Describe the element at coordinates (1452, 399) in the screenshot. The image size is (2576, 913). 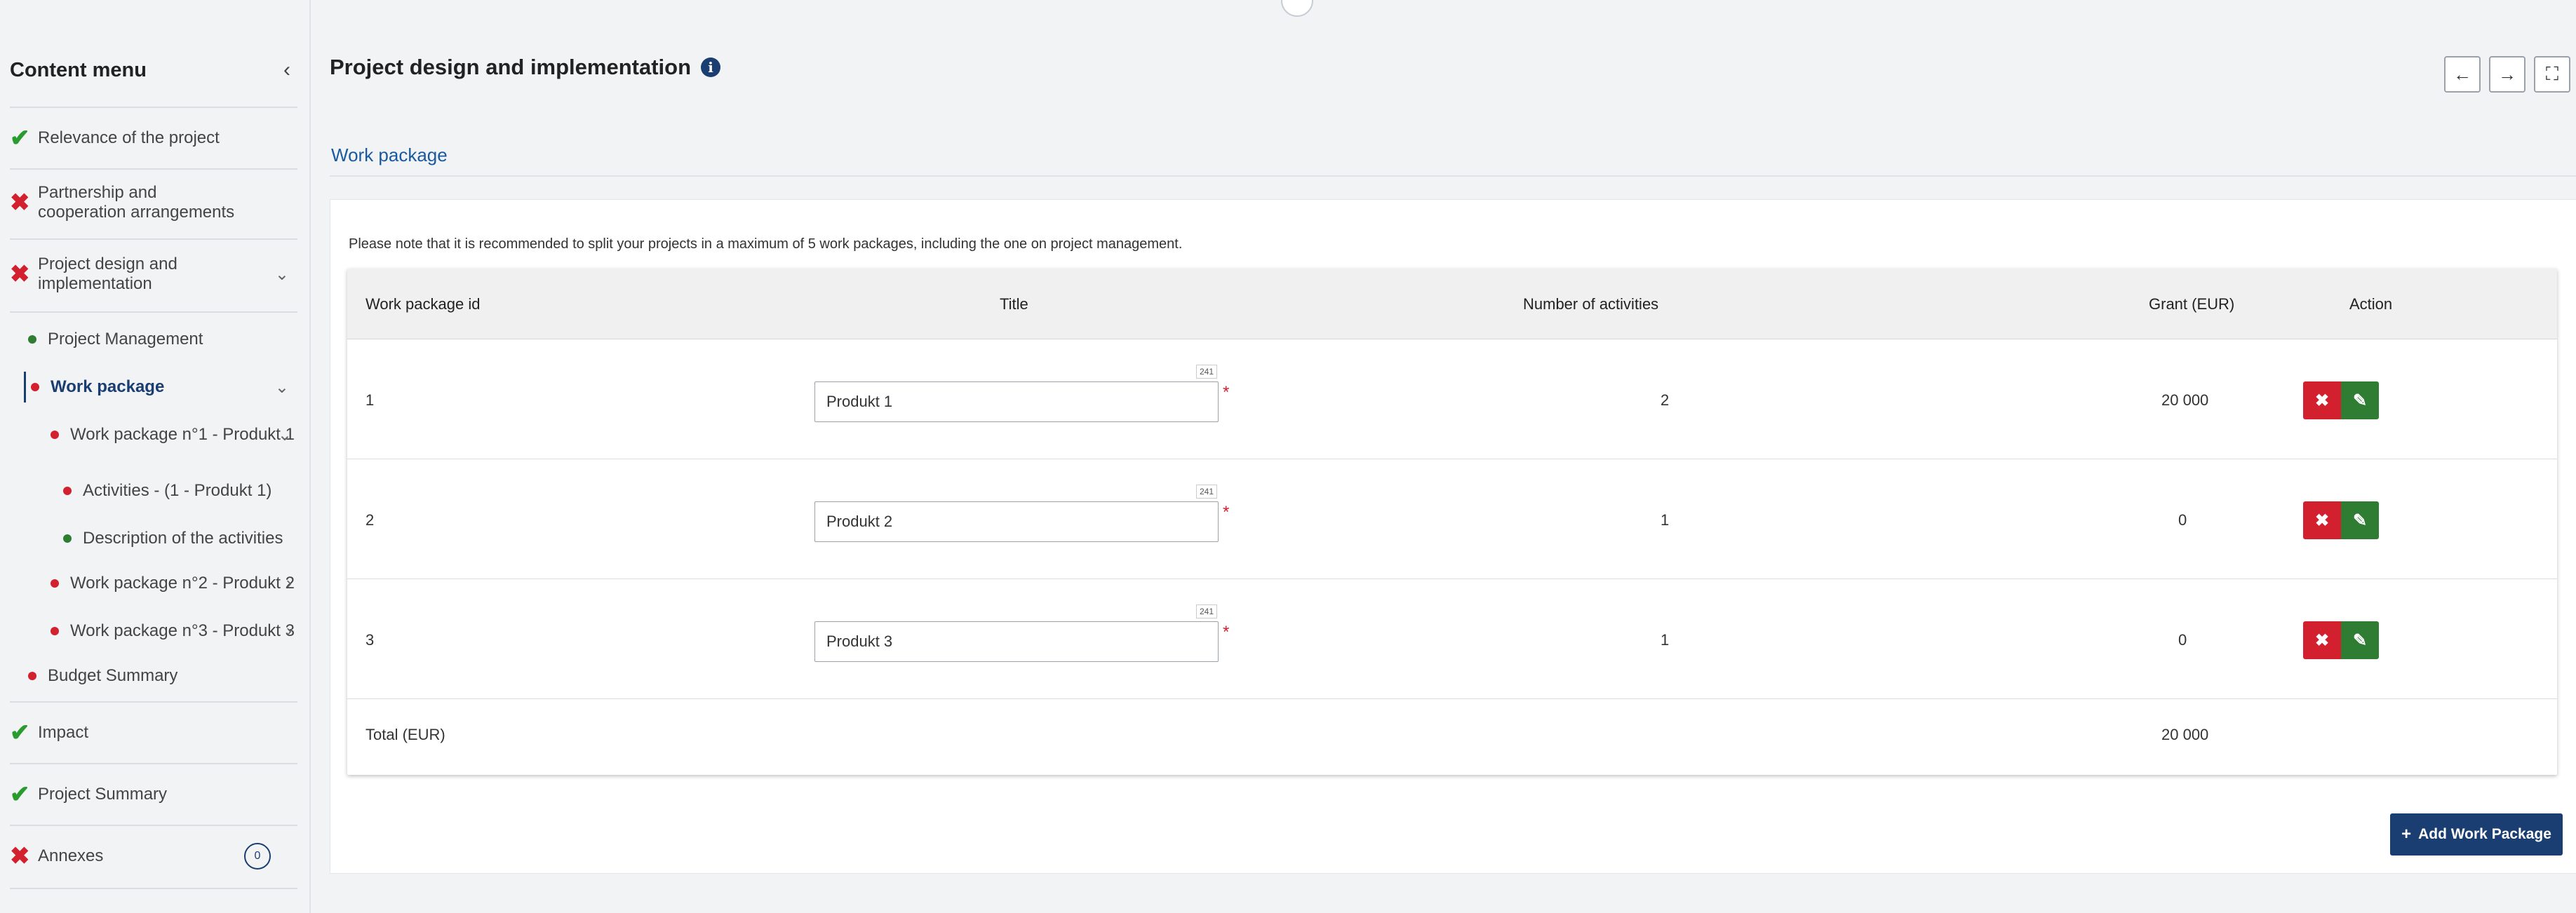
I see `table-row: 1 241 * 2 20 000 ✖ ✎` at that location.